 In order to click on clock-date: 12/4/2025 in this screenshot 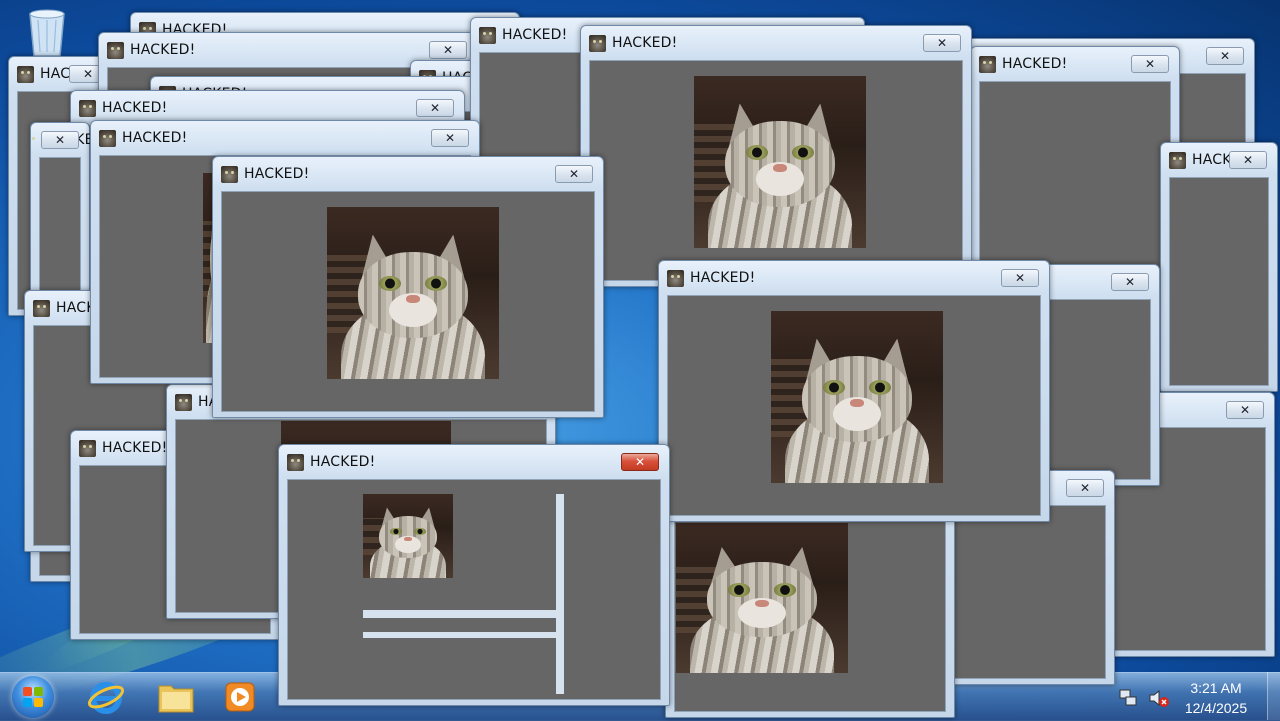, I will do `click(1216, 708)`.